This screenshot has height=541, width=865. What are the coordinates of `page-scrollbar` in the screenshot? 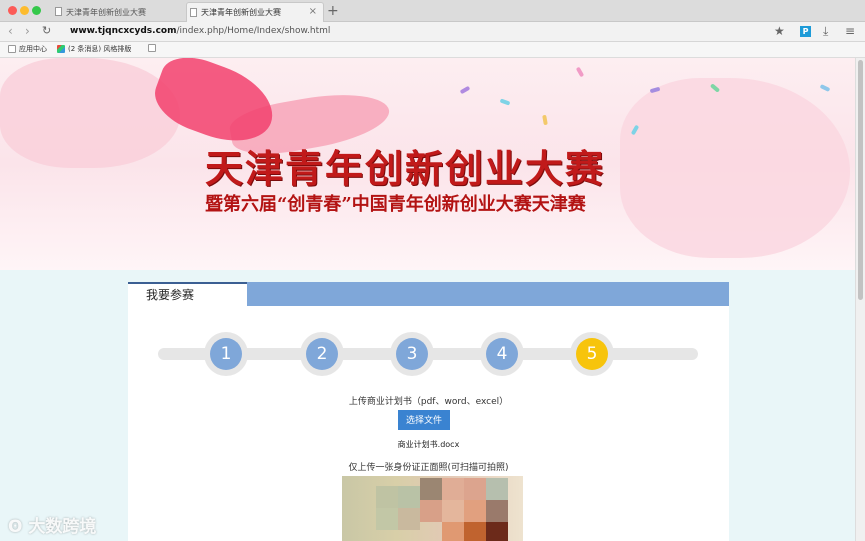 It's located at (860, 299).